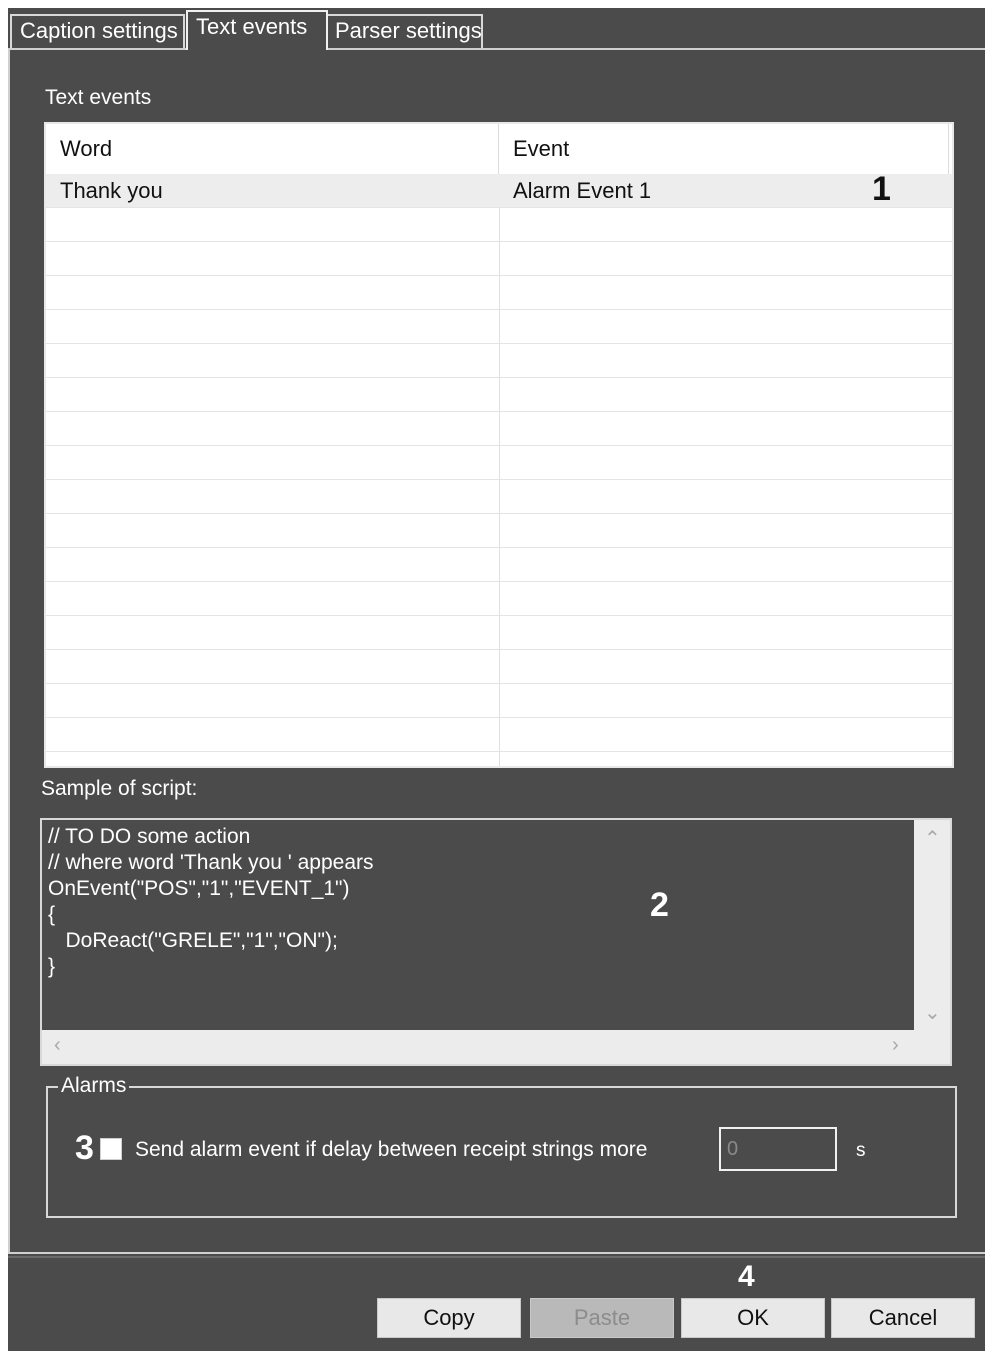 Image resolution: width=985 pixels, height=1351 pixels. I want to click on script-line: DoReact("GRELE","1","ON");, so click(193, 940).